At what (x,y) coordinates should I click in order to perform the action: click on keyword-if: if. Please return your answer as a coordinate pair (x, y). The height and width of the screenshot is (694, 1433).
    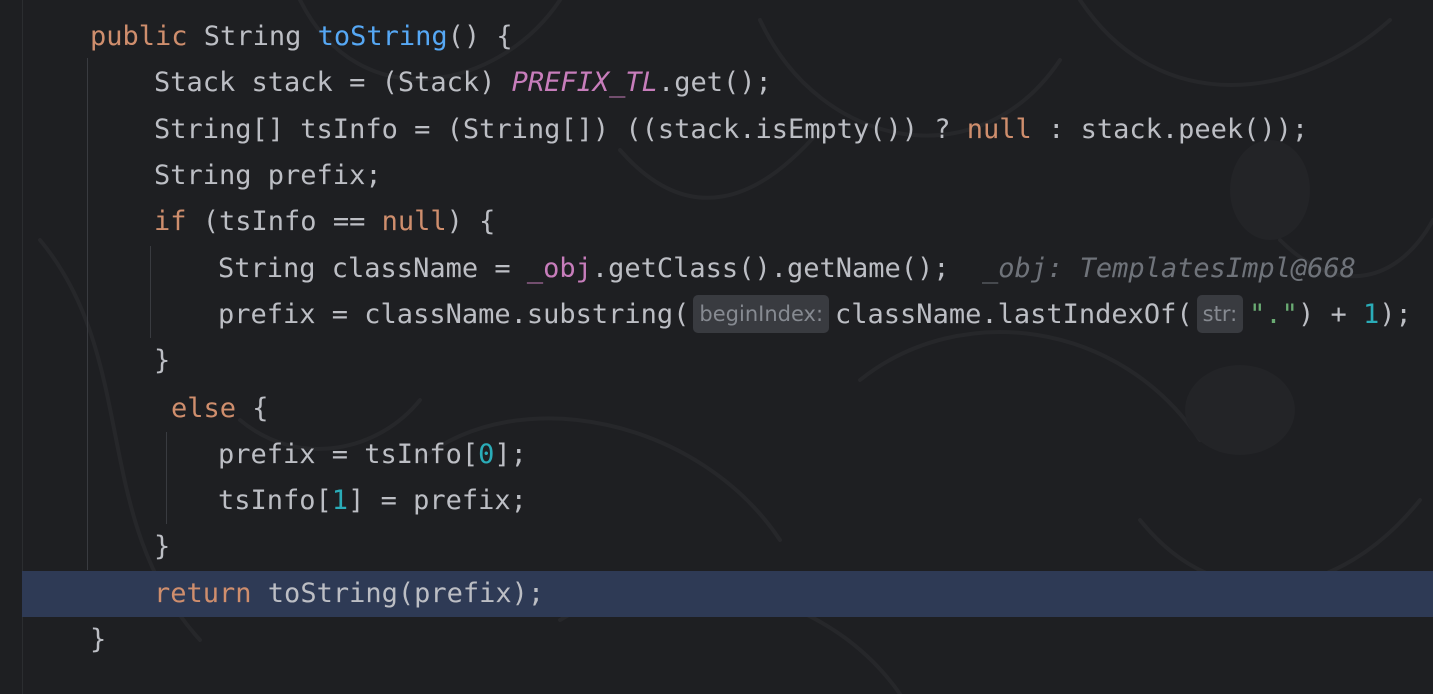
    Looking at the image, I should click on (170, 221).